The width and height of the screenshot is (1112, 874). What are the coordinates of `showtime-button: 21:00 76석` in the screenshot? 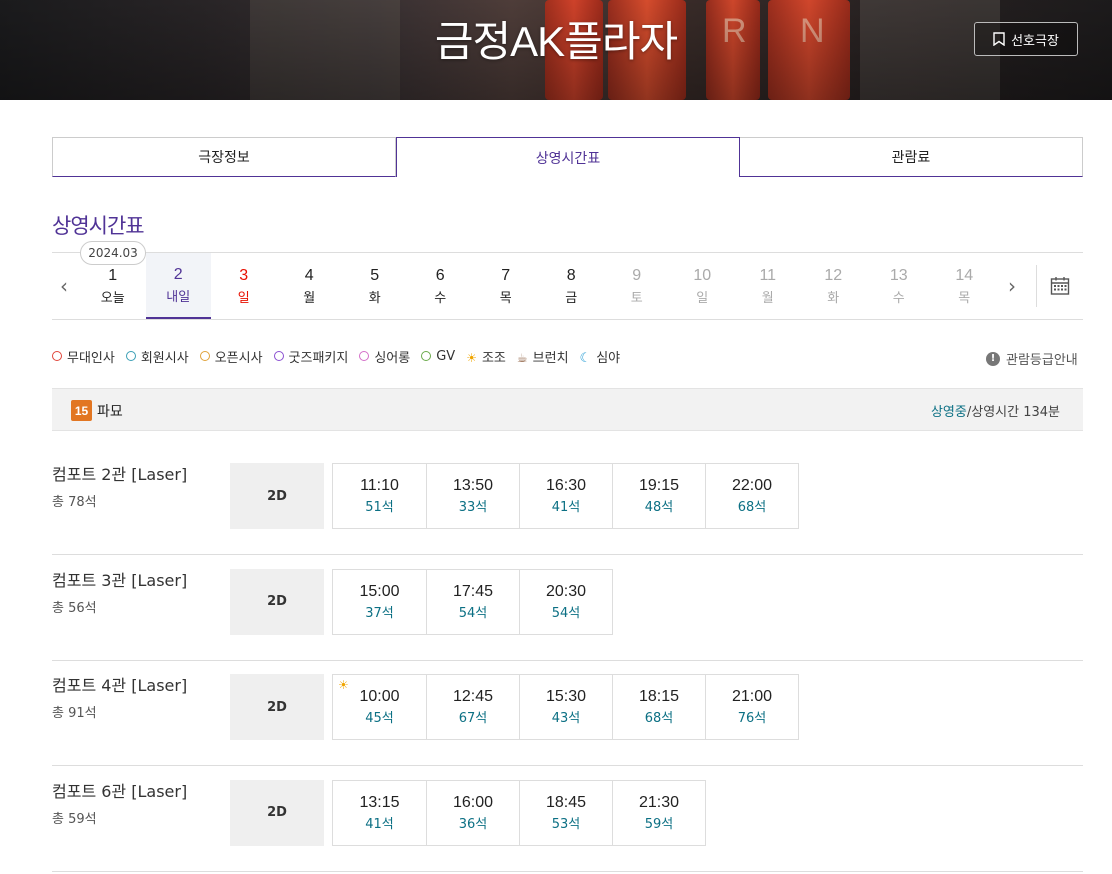 It's located at (751, 707).